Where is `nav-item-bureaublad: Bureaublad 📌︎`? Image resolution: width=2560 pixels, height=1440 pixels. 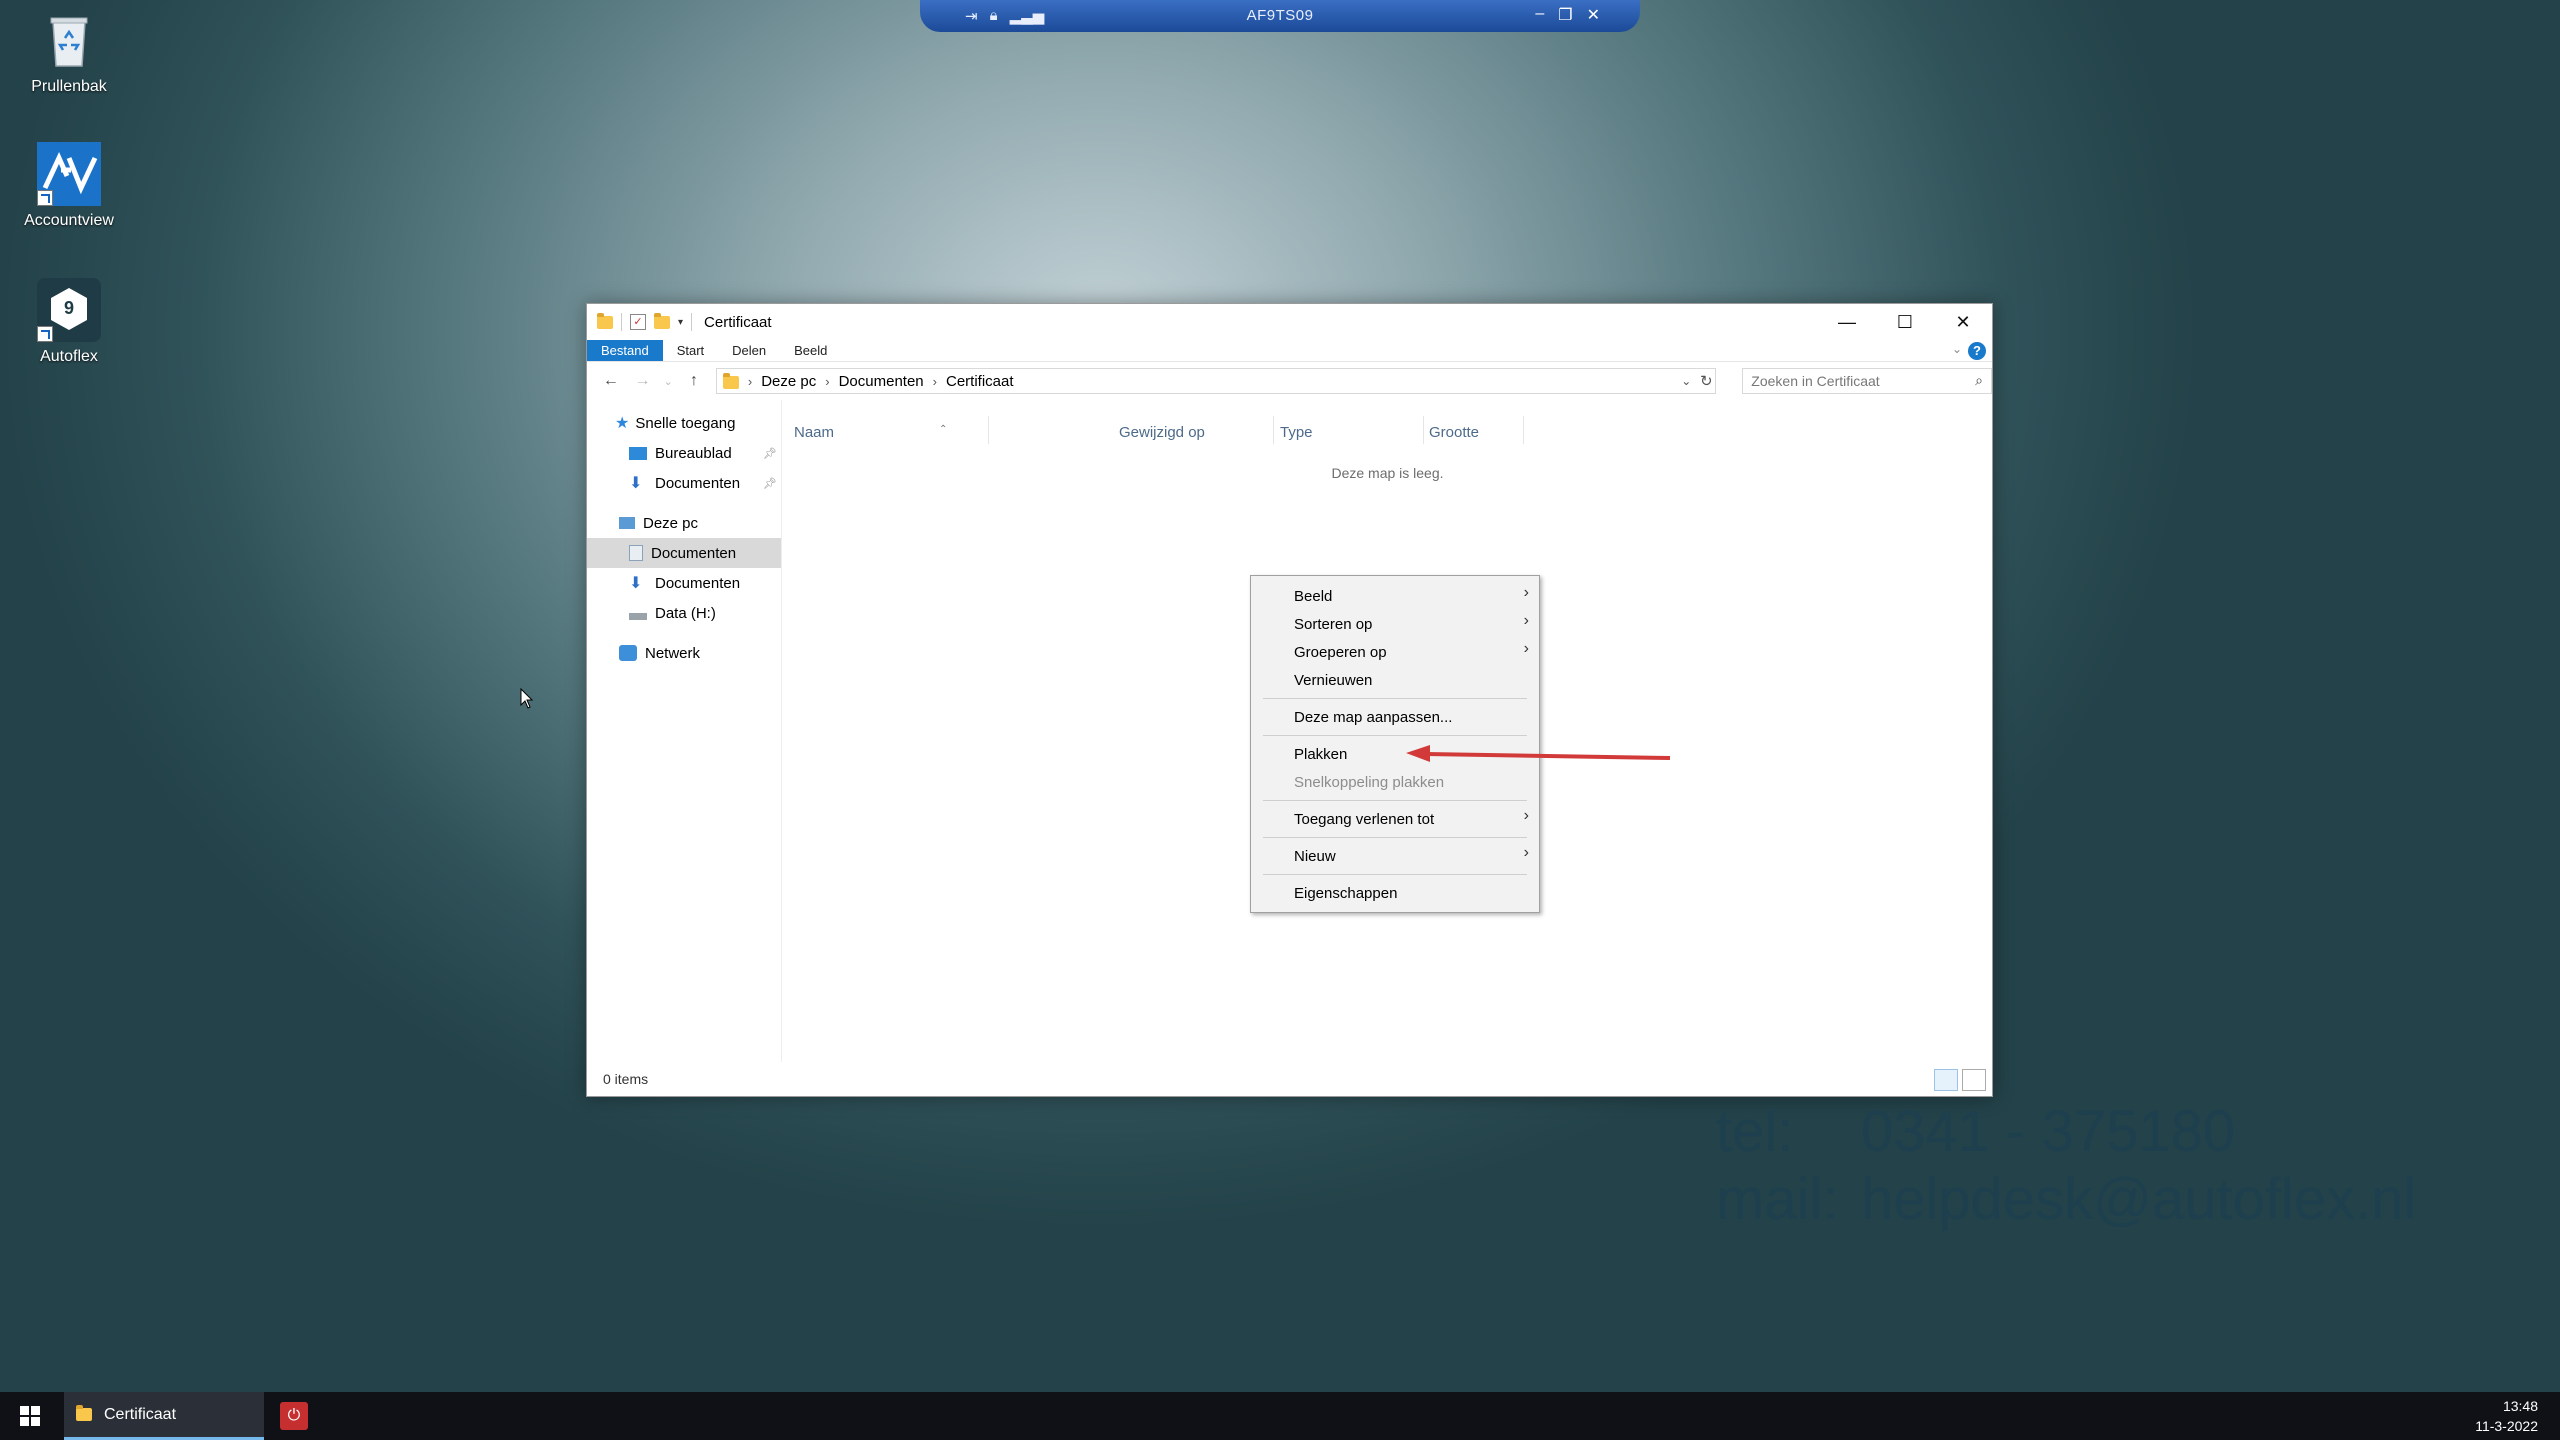
nav-item-bureaublad: Bureaublad 📌︎ is located at coordinates (684, 453).